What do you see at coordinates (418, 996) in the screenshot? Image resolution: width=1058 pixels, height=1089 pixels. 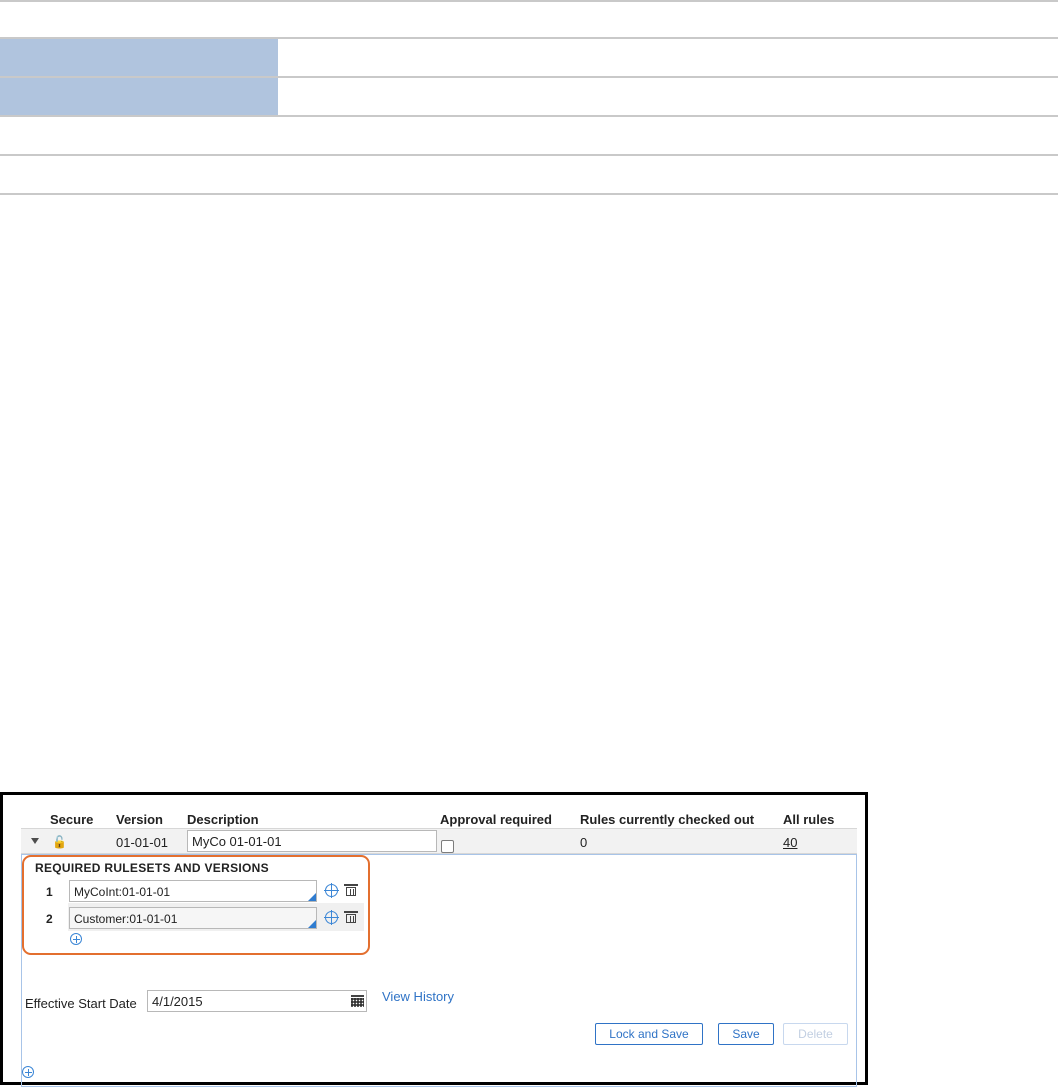 I see `view-history-link: View History` at bounding box center [418, 996].